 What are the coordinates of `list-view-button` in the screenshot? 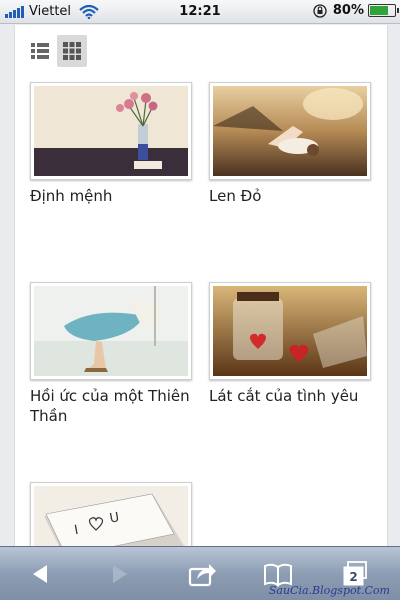 It's located at (40, 51).